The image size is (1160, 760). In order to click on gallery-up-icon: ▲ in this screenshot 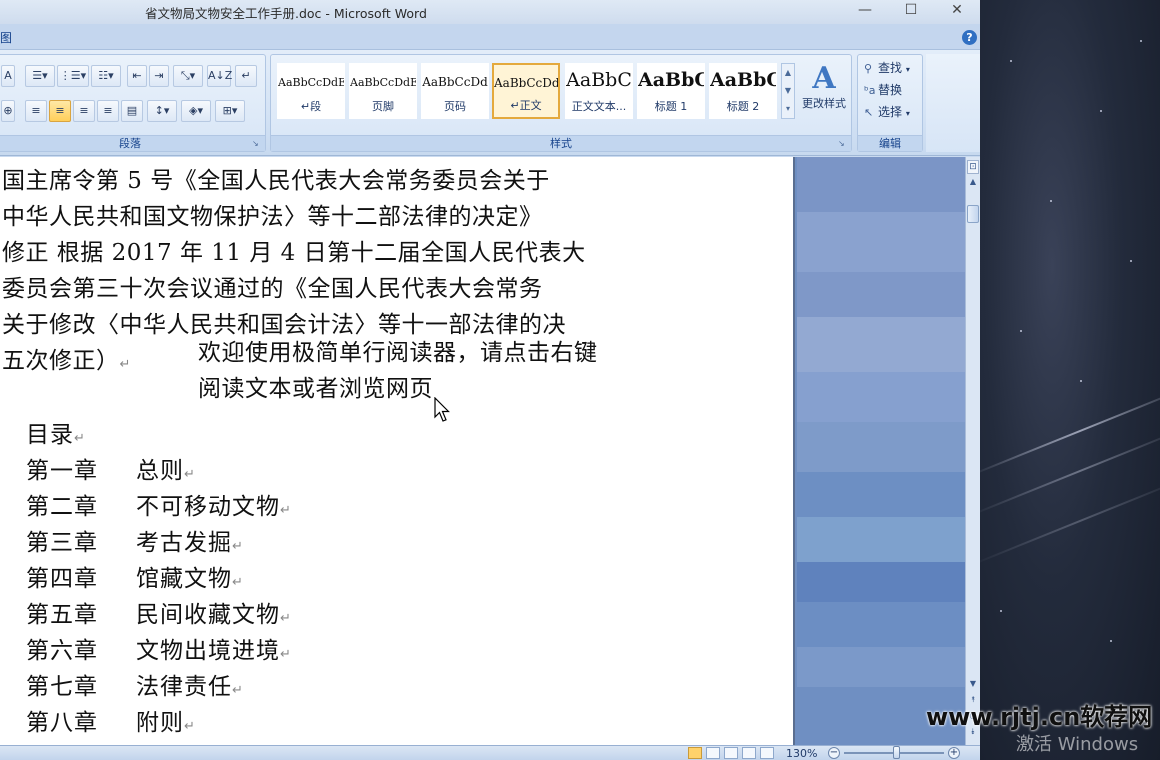, I will do `click(788, 73)`.